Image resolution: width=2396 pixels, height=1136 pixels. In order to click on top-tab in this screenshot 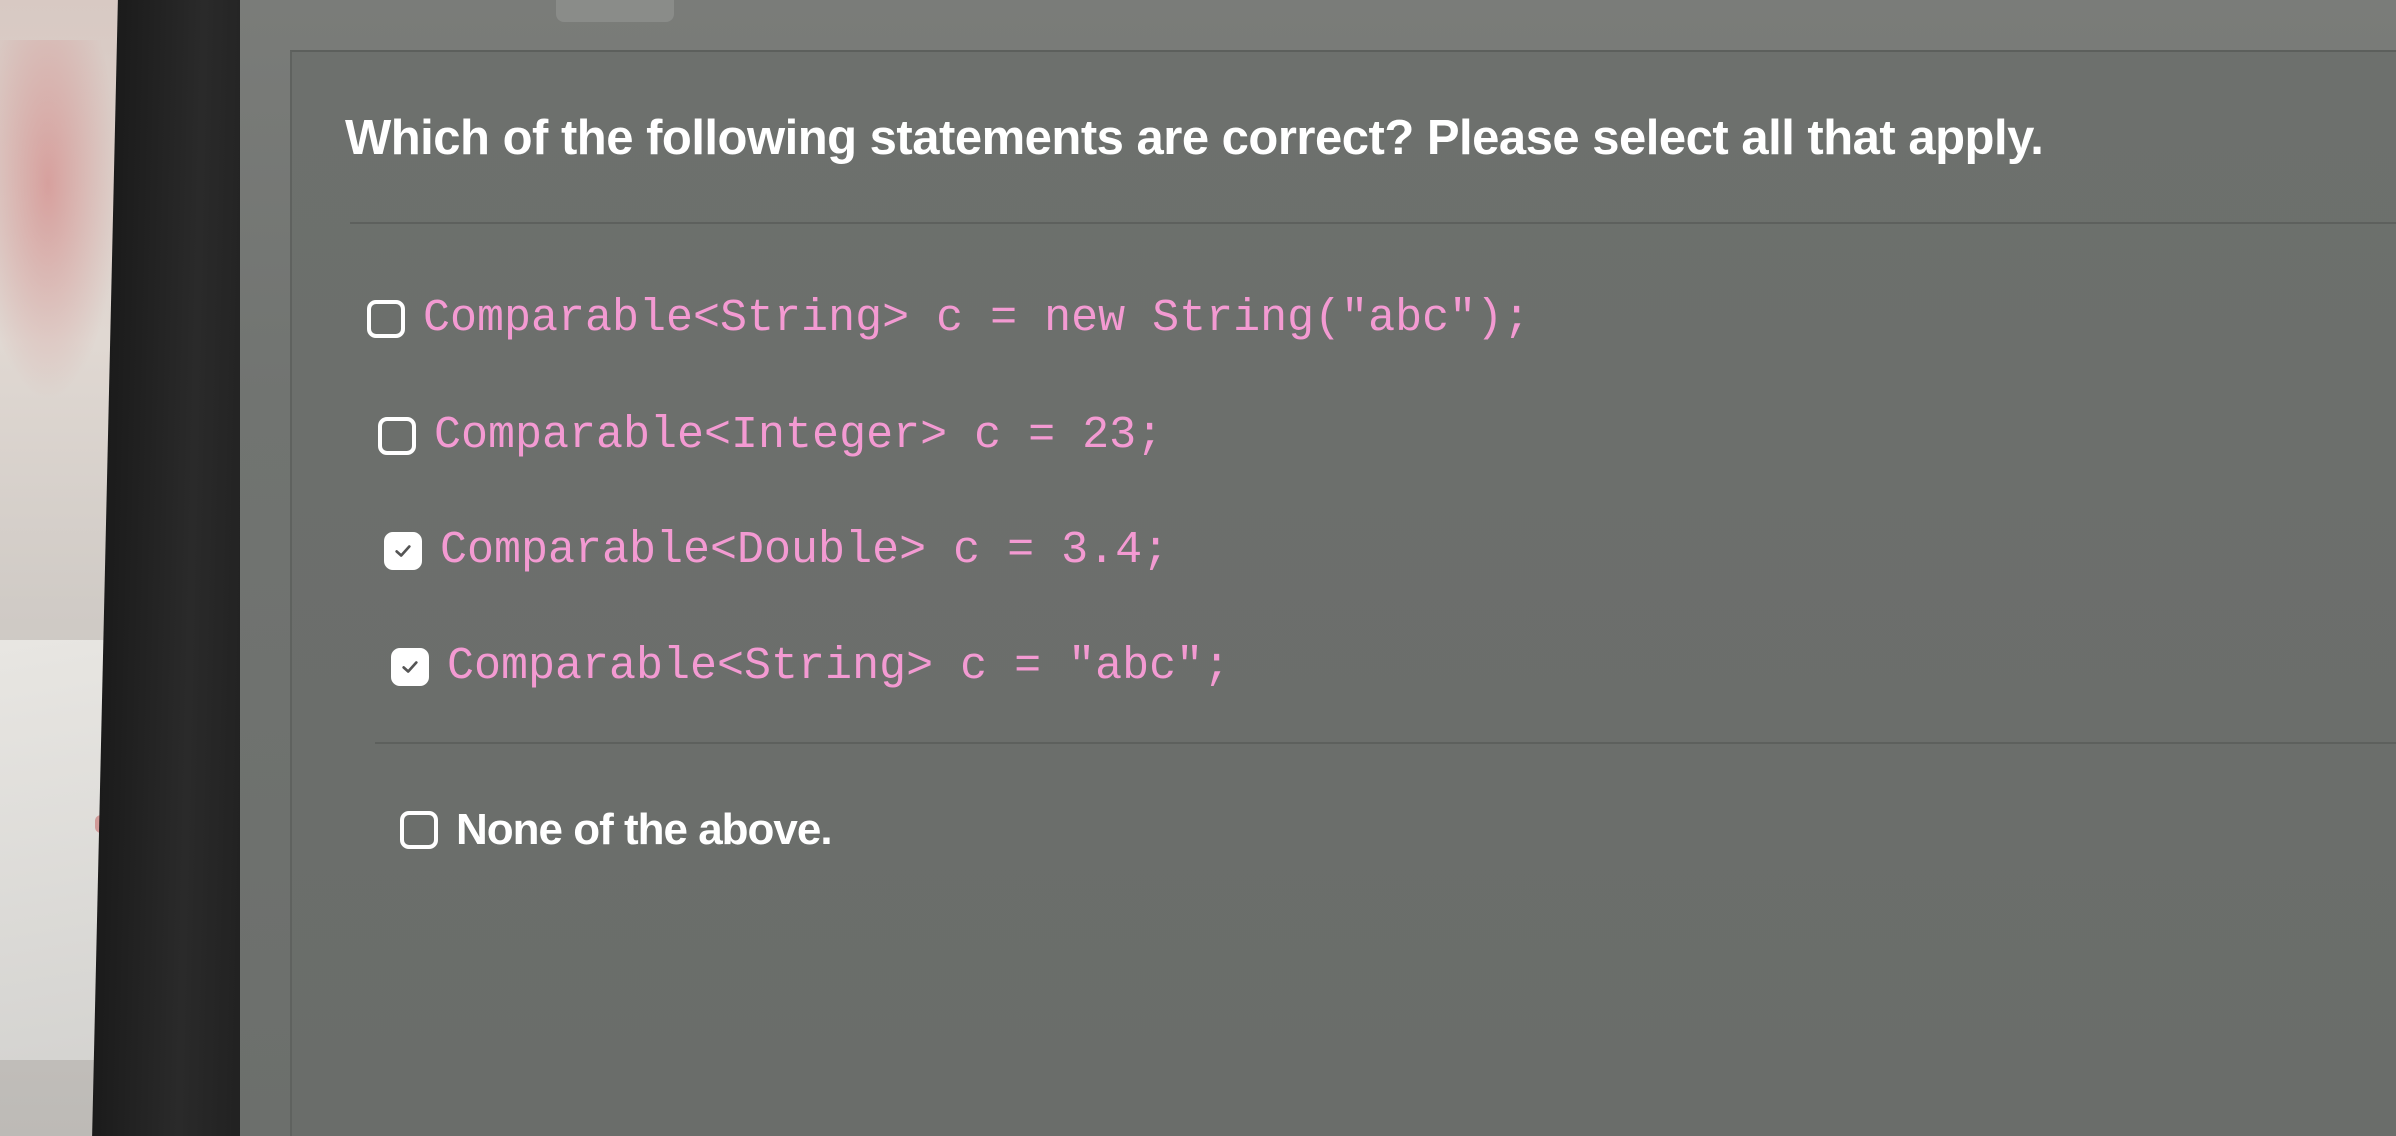, I will do `click(615, 11)`.